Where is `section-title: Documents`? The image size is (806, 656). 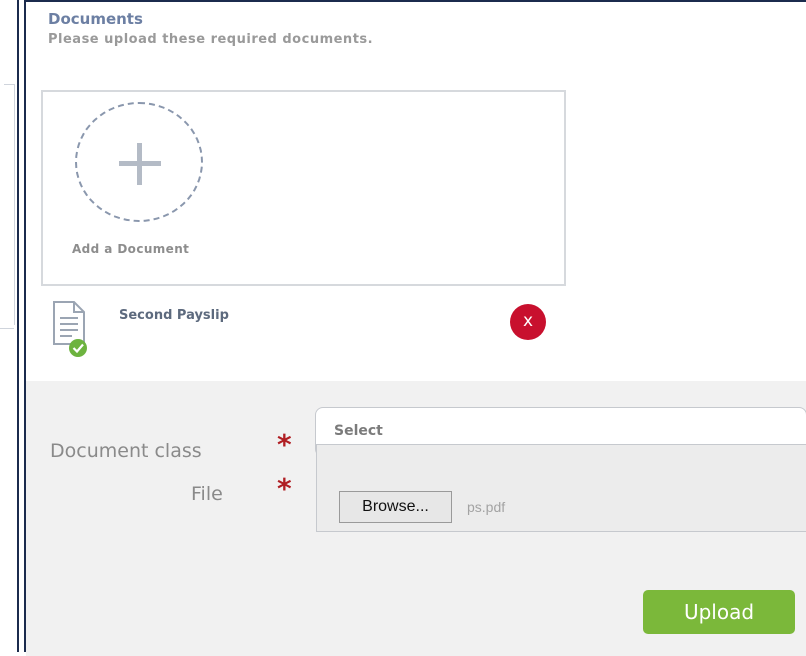 section-title: Documents is located at coordinates (95, 19).